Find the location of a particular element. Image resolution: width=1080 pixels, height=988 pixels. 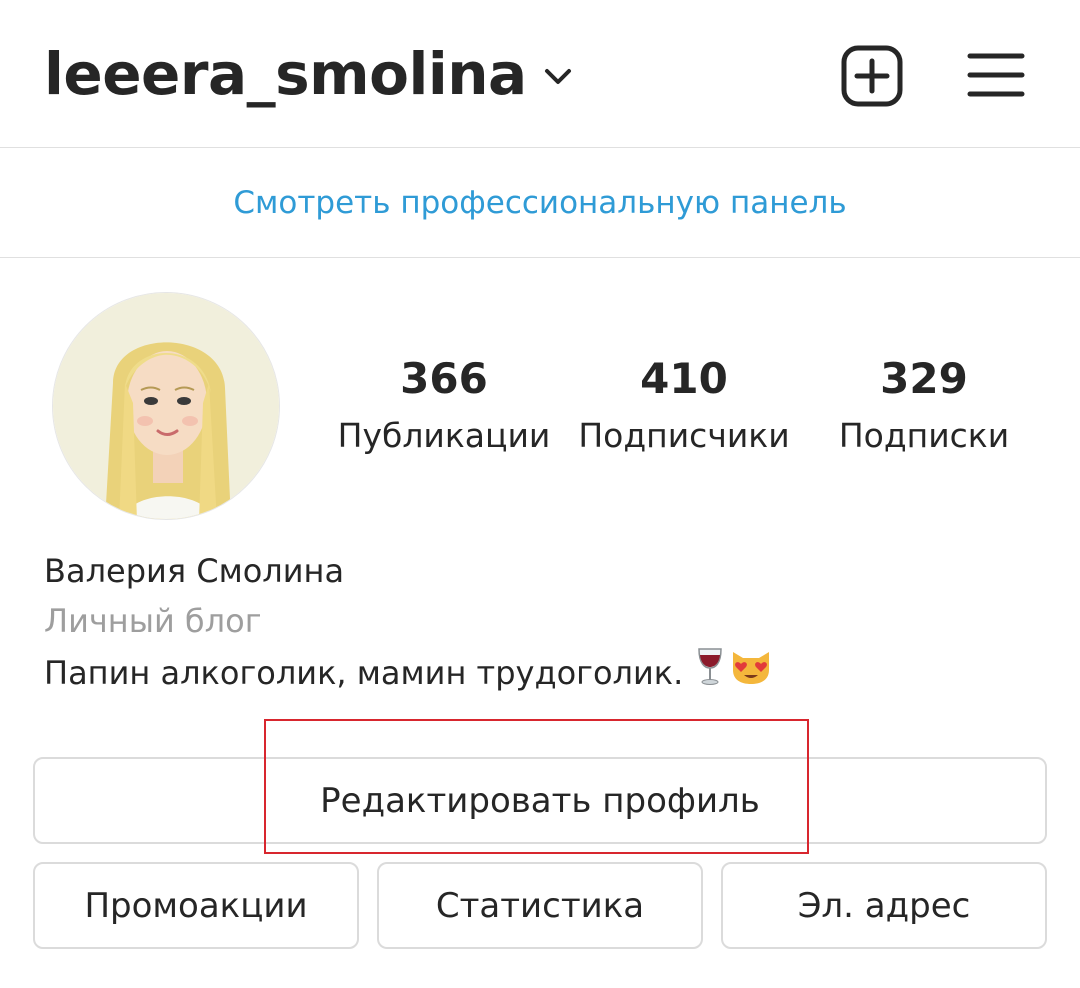

following-count: 329 is located at coordinates (924, 378).